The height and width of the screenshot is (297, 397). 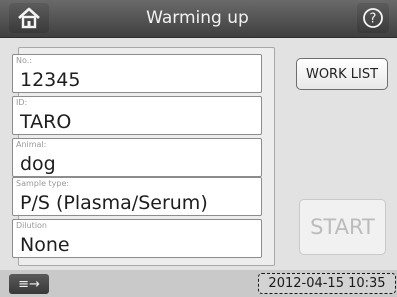 I want to click on animal-value: dog, so click(x=38, y=164).